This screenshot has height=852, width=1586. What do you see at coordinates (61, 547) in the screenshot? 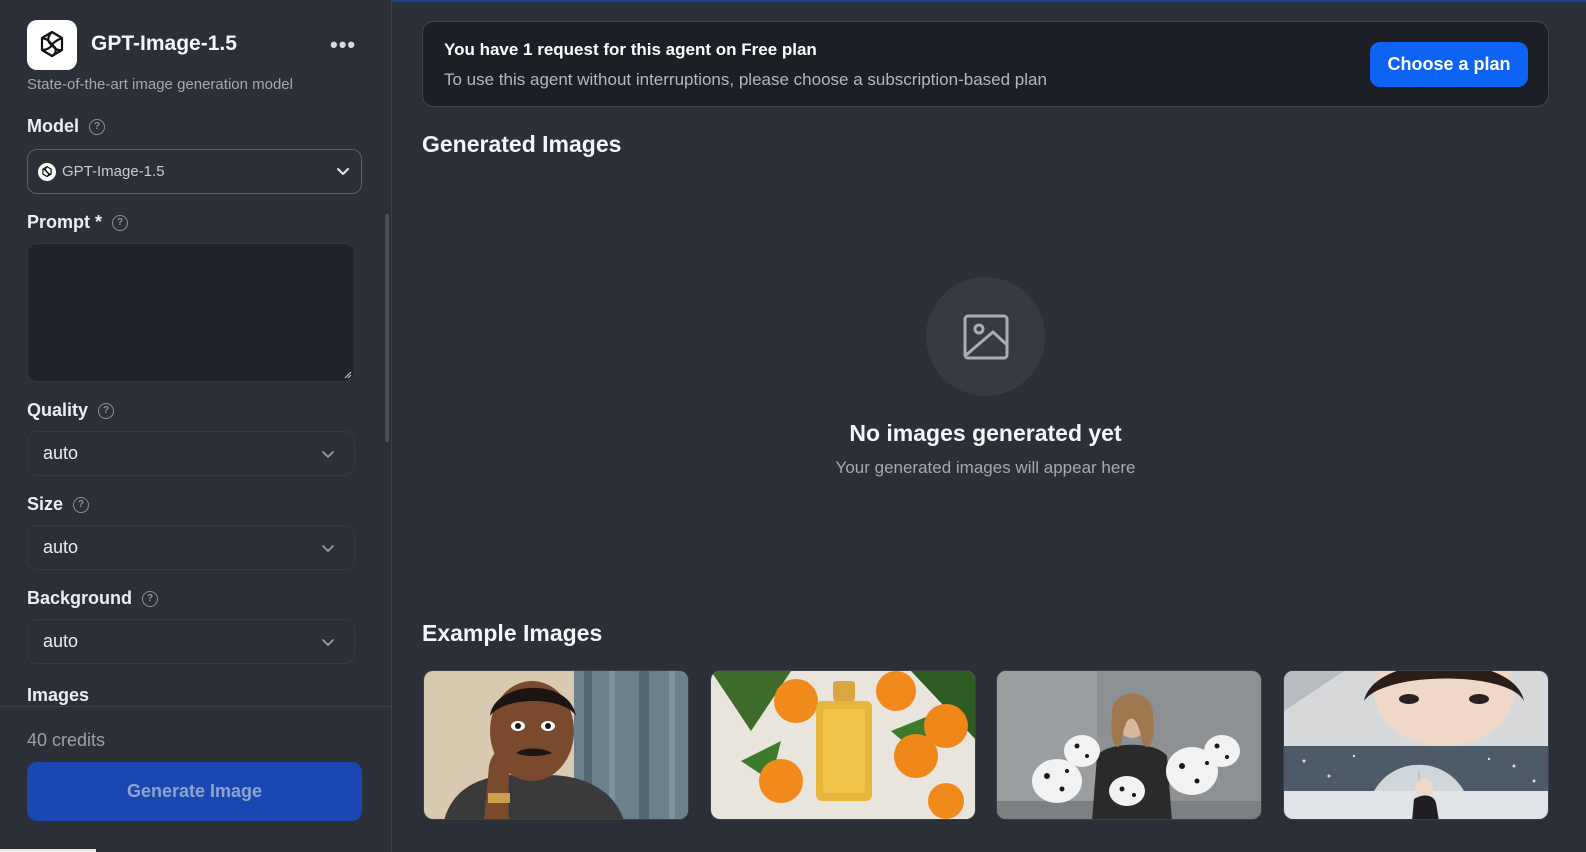
I see `size-select-value: auto` at bounding box center [61, 547].